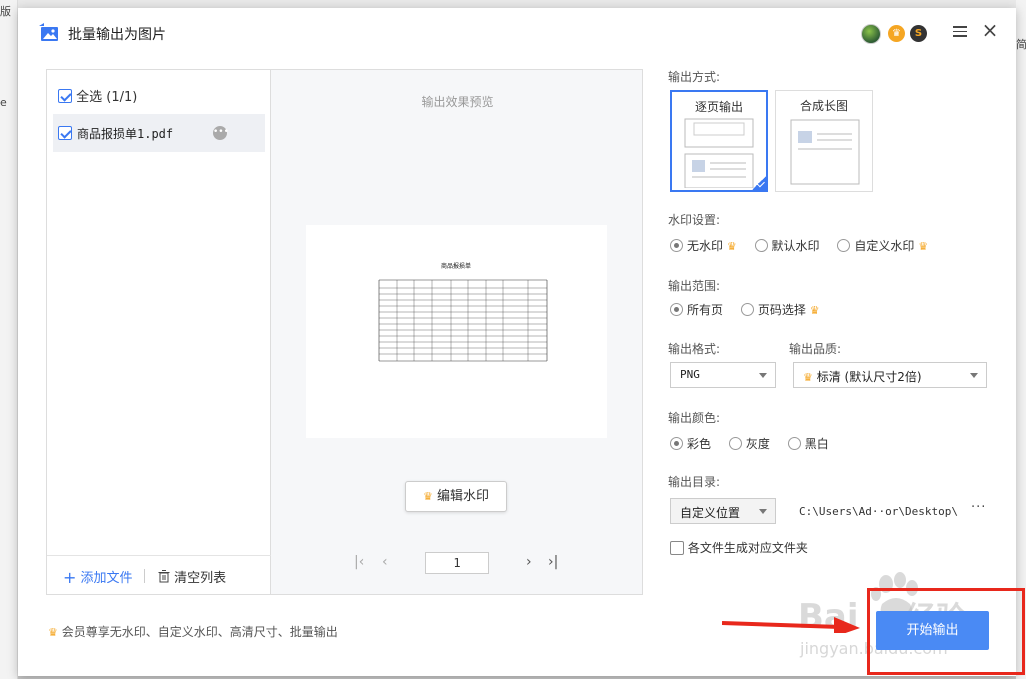  I want to click on background-app-bar, so click(513, 4).